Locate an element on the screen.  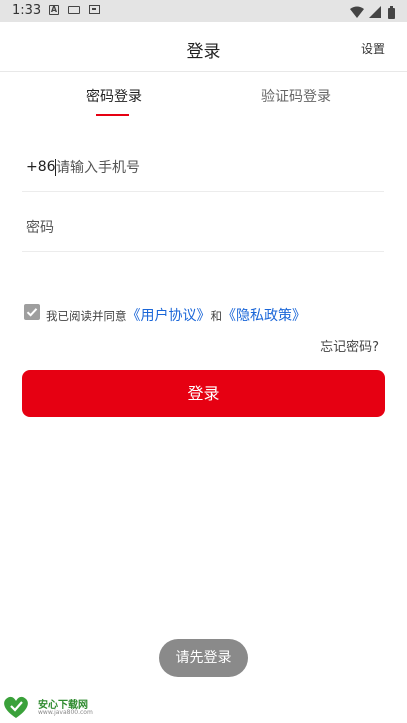
privacy-policy-link: 《隐私政策》 is located at coordinates (264, 316).